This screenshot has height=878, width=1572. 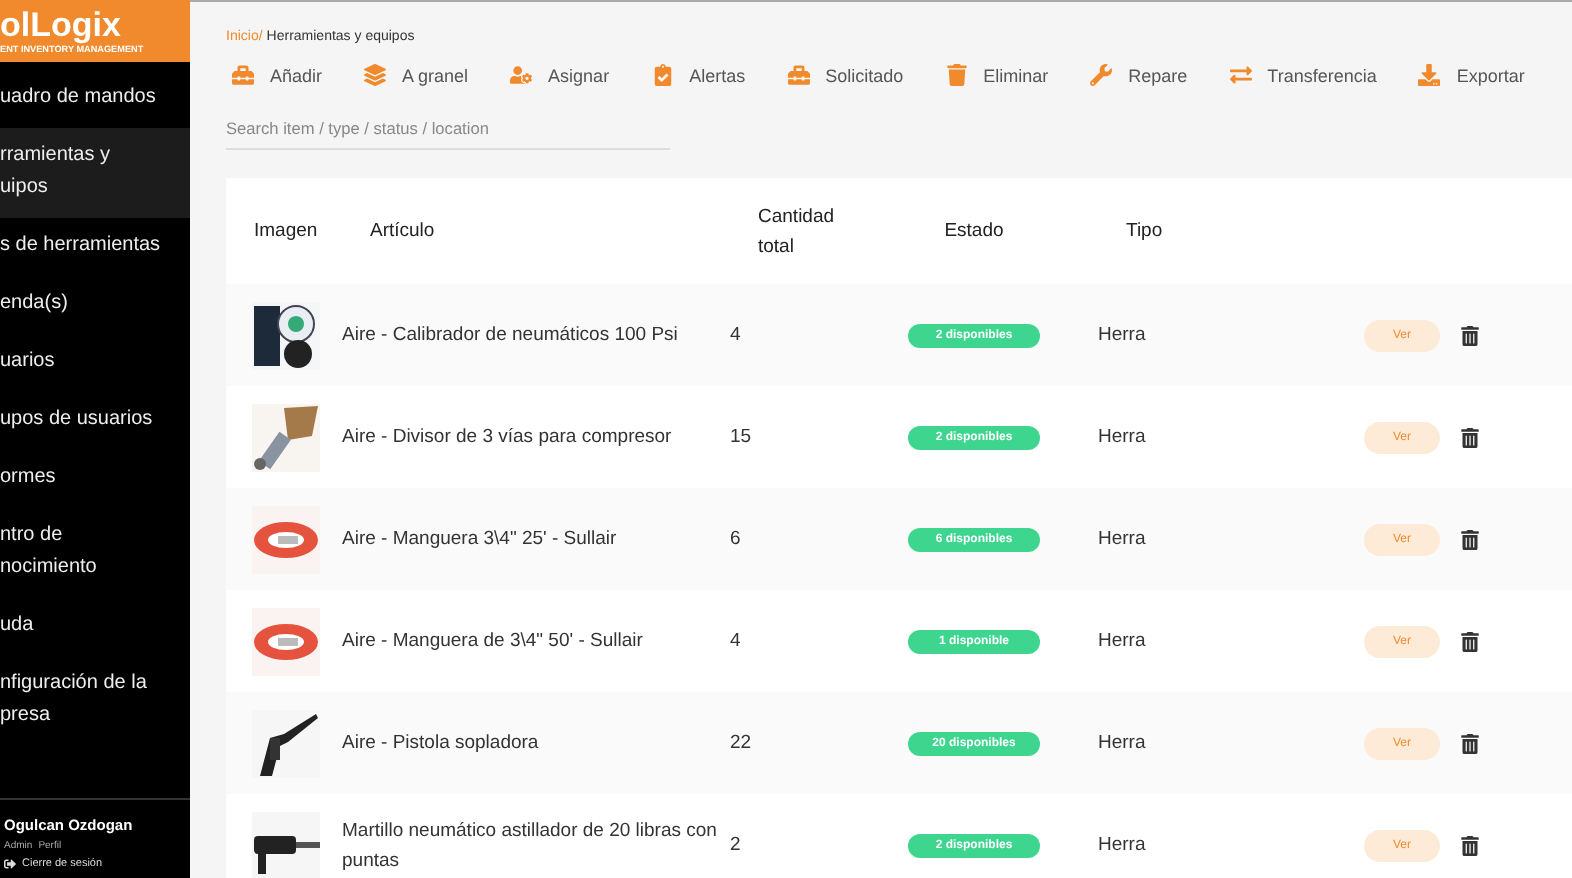 What do you see at coordinates (95, 627) in the screenshot?
I see `sidebar-item: uda` at bounding box center [95, 627].